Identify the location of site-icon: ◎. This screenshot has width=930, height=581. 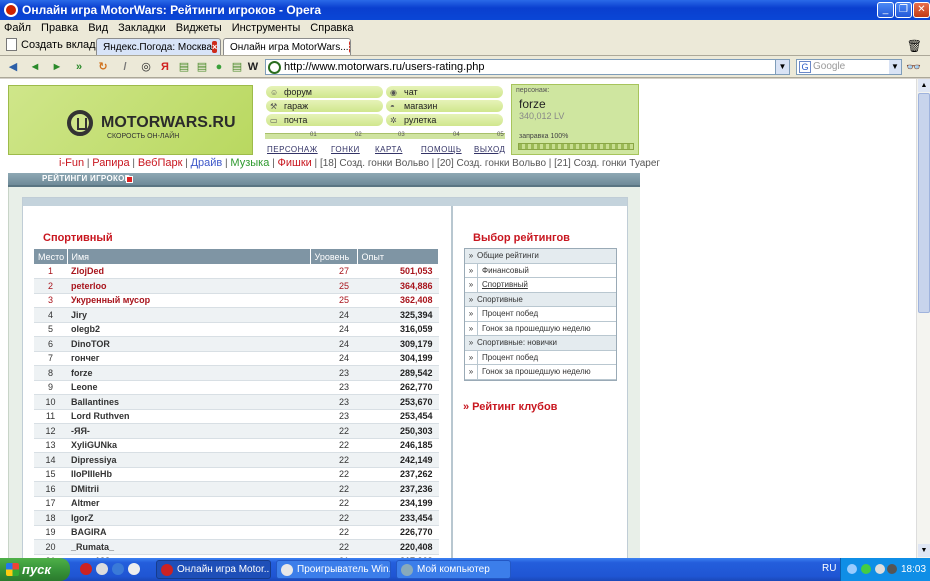
(146, 67).